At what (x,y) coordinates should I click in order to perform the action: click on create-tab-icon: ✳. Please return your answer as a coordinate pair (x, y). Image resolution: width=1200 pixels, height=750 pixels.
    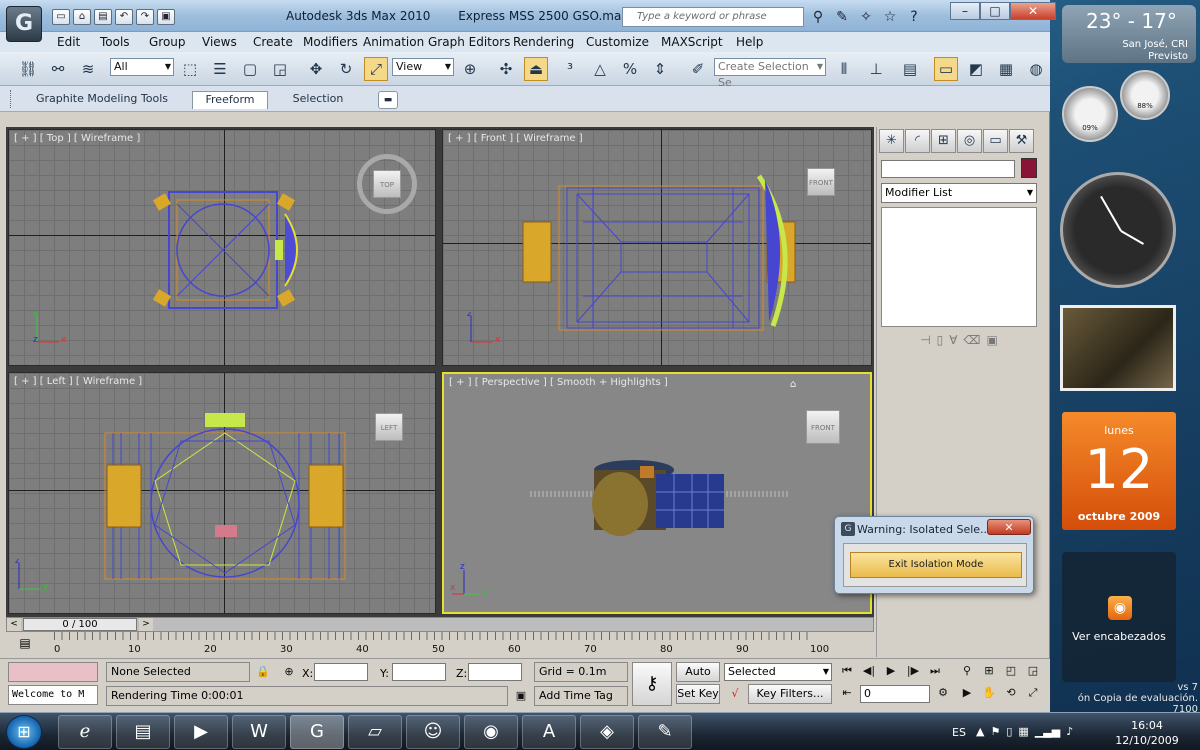
    Looking at the image, I should click on (891, 141).